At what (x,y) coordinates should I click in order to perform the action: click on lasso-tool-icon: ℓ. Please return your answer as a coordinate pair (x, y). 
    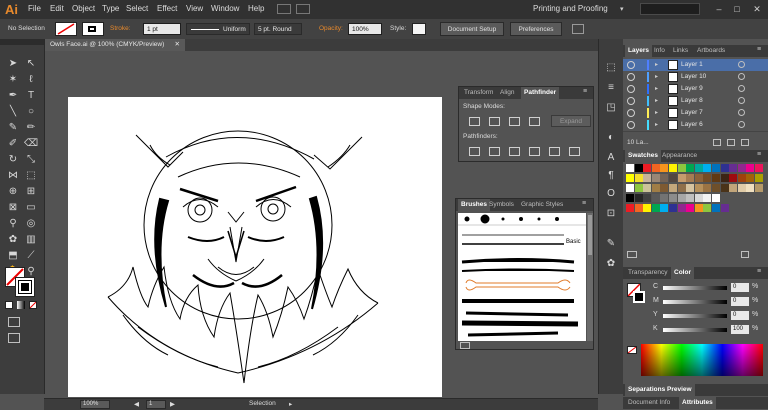
    Looking at the image, I should click on (31, 80).